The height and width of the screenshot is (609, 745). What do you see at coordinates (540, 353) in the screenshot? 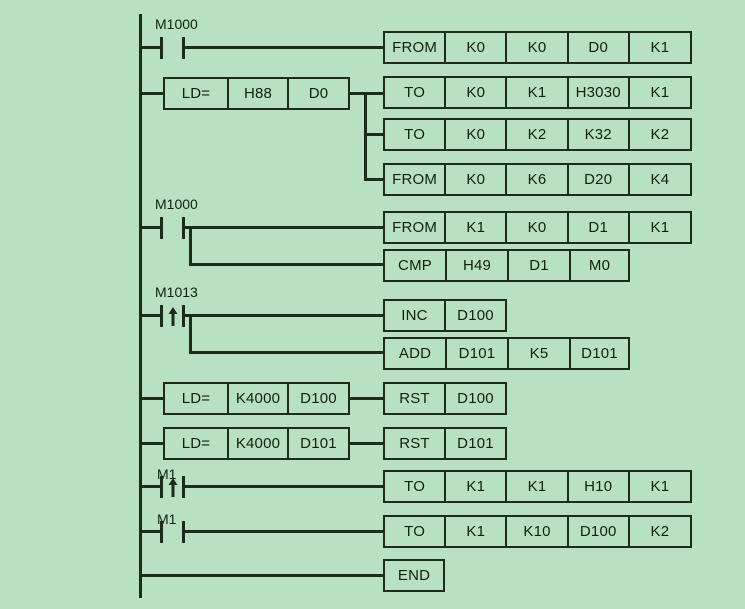
I see `cell-operand-2: K5` at bounding box center [540, 353].